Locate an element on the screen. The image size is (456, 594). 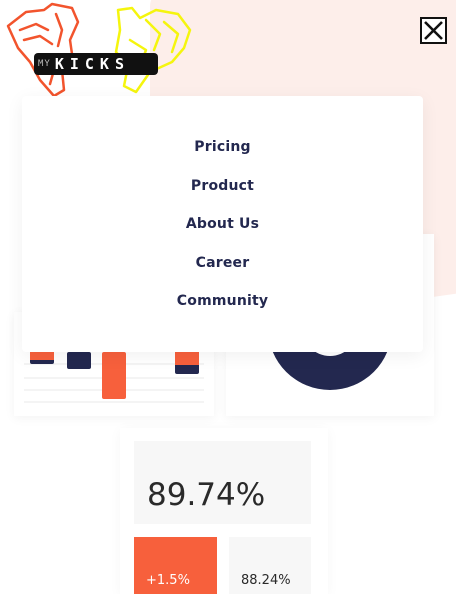
main-stat-card: 89.74% is located at coordinates (222, 482).